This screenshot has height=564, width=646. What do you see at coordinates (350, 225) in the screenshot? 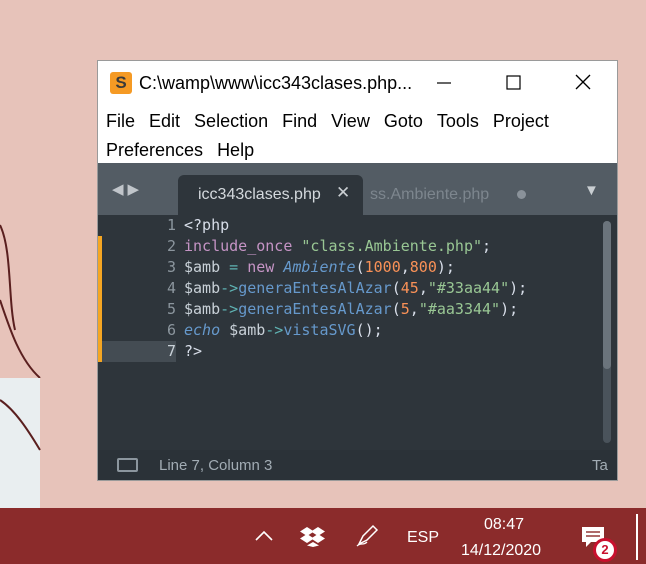
I see `code-line: 1 <?php` at bounding box center [350, 225].